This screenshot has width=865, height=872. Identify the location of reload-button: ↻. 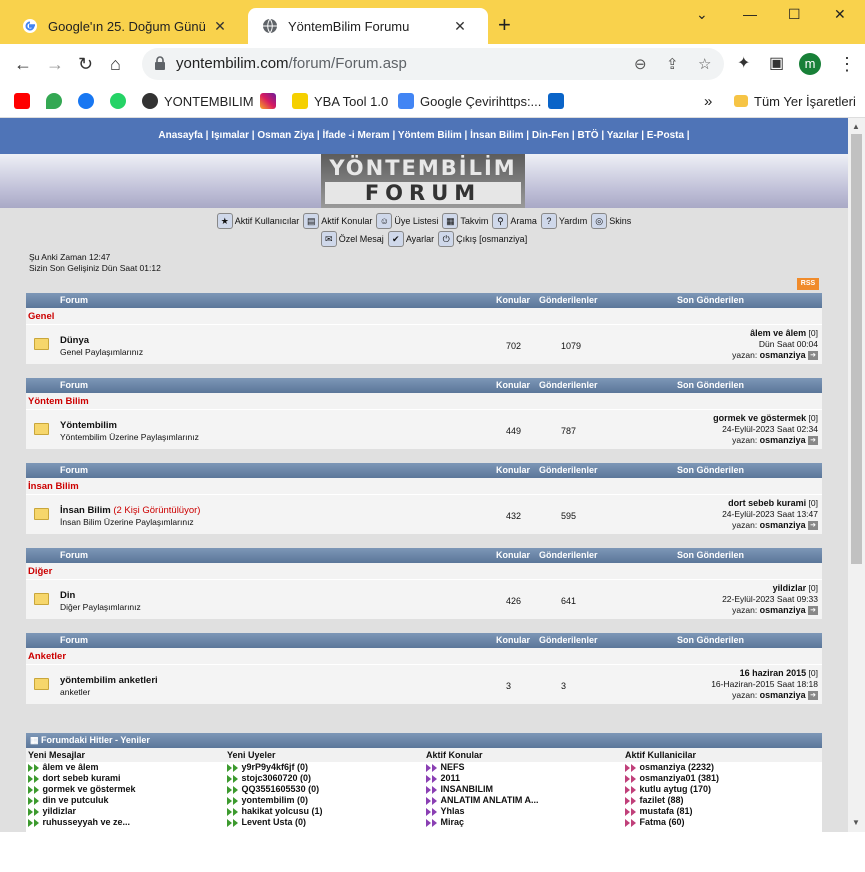
(85, 64).